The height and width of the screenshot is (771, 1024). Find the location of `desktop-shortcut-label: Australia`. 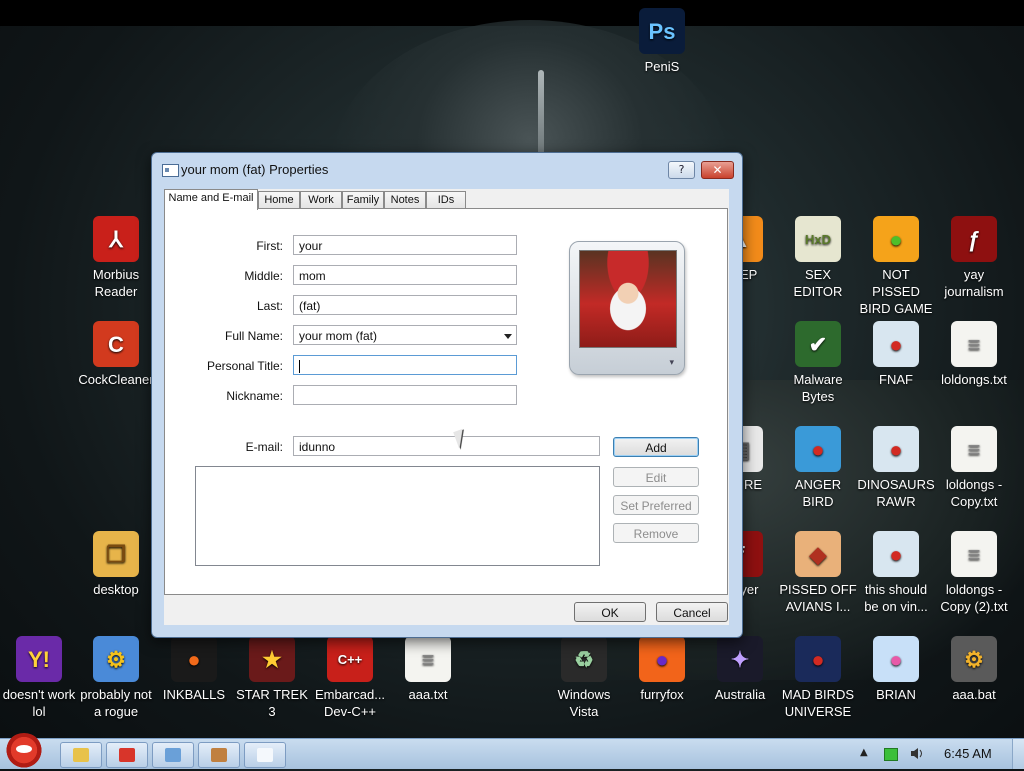

desktop-shortcut-label: Australia is located at coordinates (740, 694).